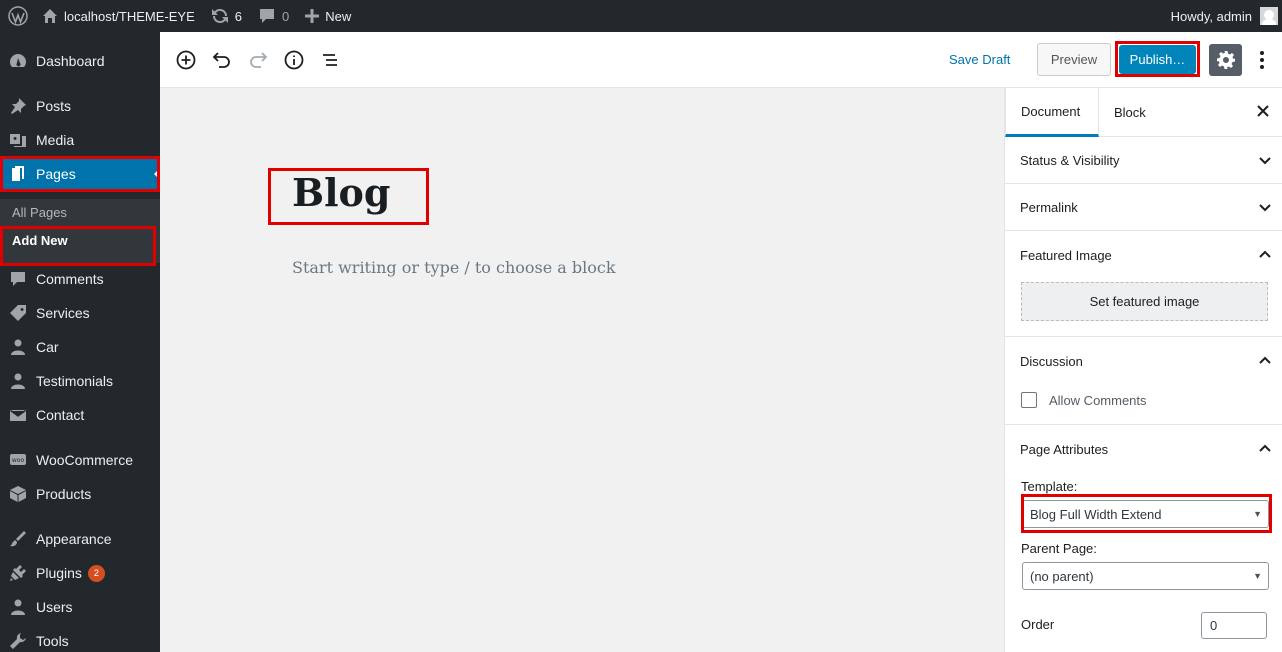 Image resolution: width=1282 pixels, height=652 pixels. I want to click on sidebar-item-label: Services, so click(63, 313).